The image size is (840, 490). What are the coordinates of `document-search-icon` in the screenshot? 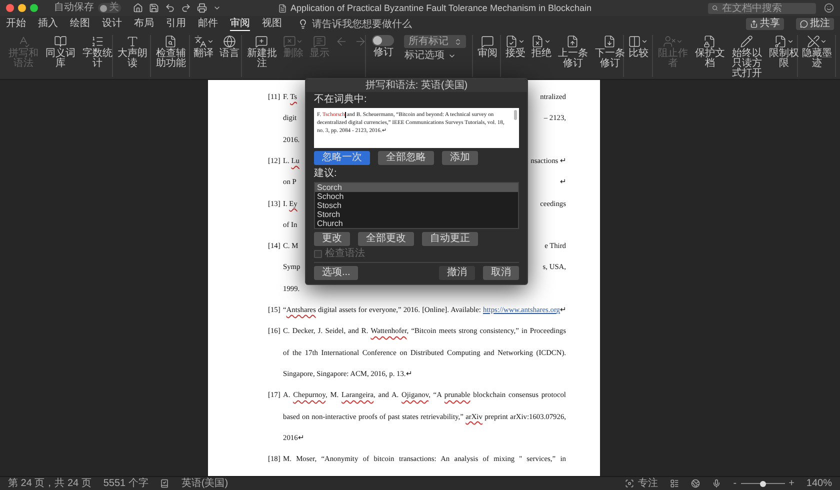 It's located at (171, 41).